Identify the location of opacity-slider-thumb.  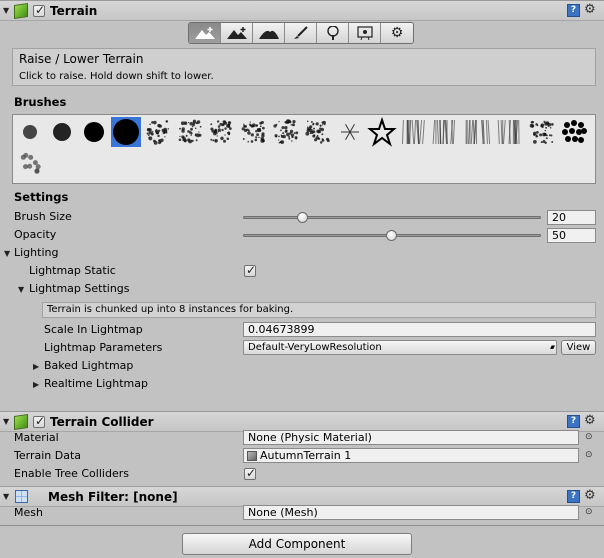
(391, 235).